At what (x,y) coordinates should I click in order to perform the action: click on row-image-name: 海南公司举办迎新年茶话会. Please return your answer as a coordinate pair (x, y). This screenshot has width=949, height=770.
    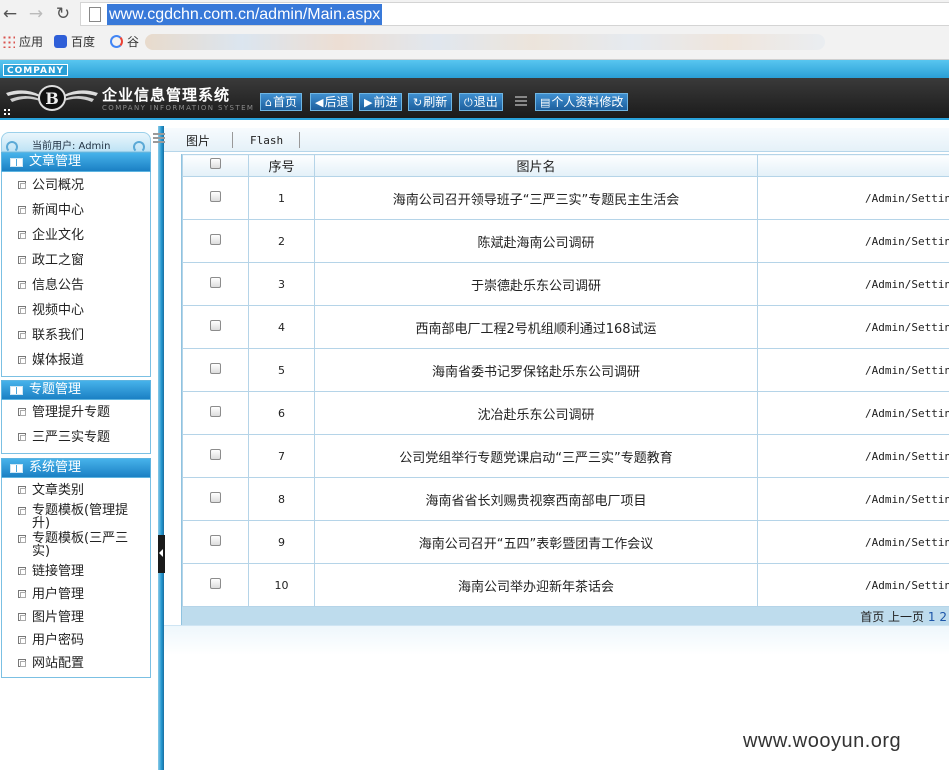
    Looking at the image, I should click on (536, 585).